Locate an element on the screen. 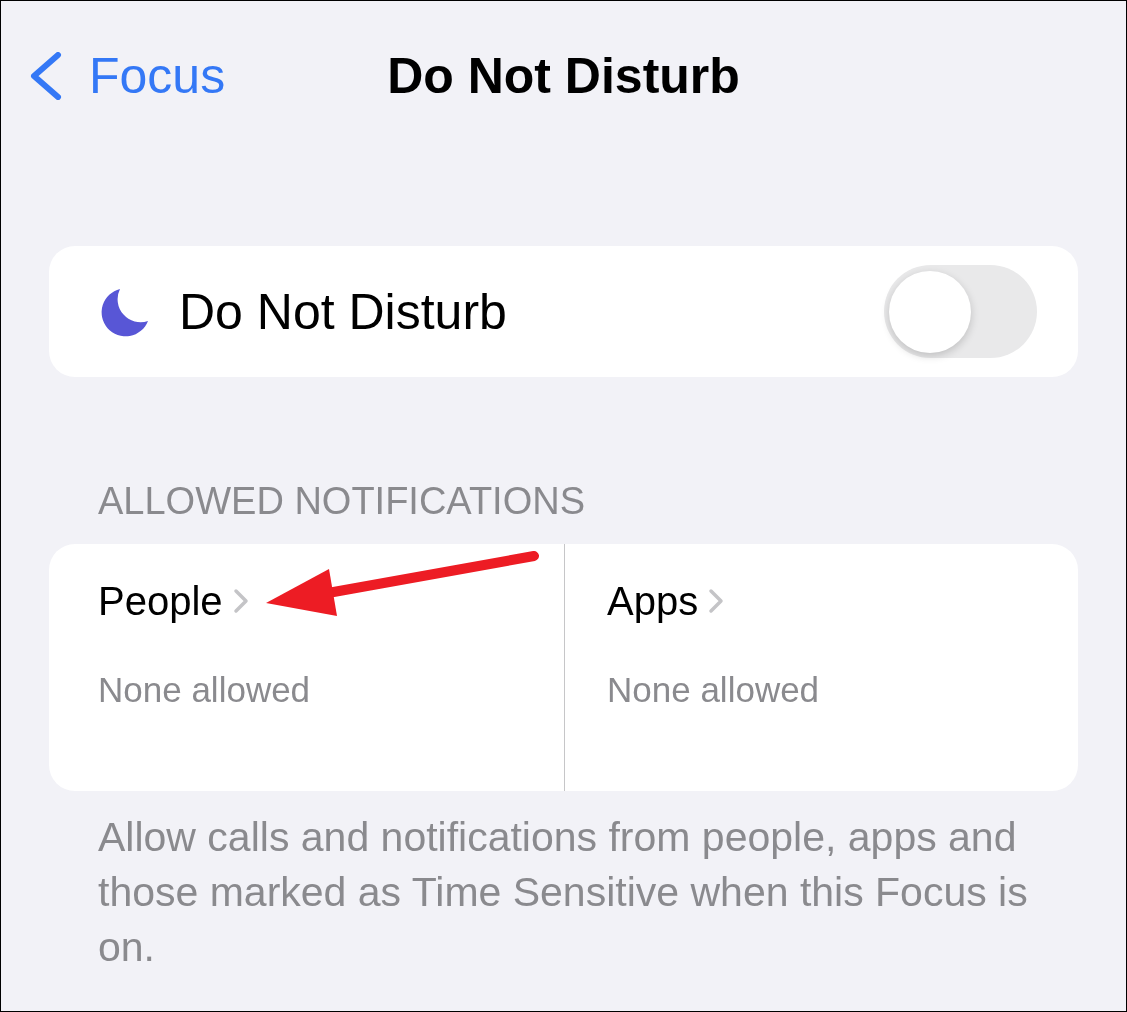  section-header: ALLOWED NOTIFICATIONS is located at coordinates (341, 501).